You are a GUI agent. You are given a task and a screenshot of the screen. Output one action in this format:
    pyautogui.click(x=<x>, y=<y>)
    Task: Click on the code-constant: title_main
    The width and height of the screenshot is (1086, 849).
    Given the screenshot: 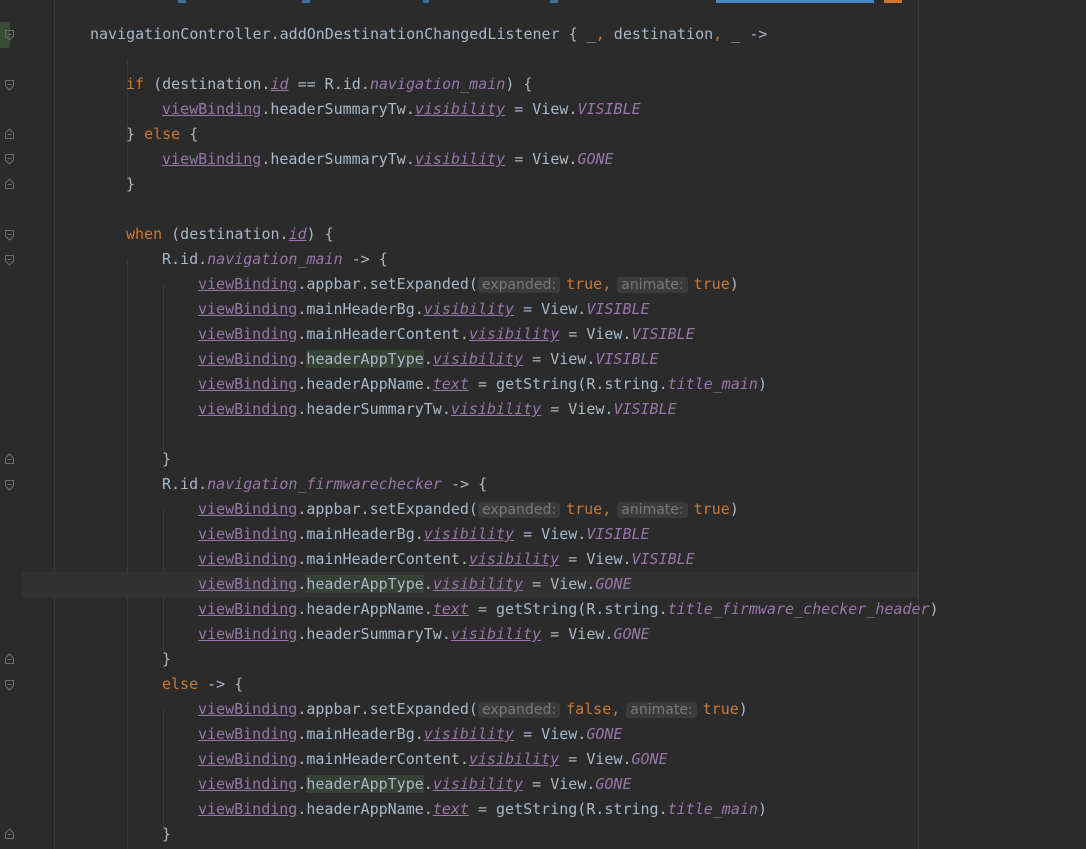 What is the action you would take?
    pyautogui.click(x=712, y=809)
    